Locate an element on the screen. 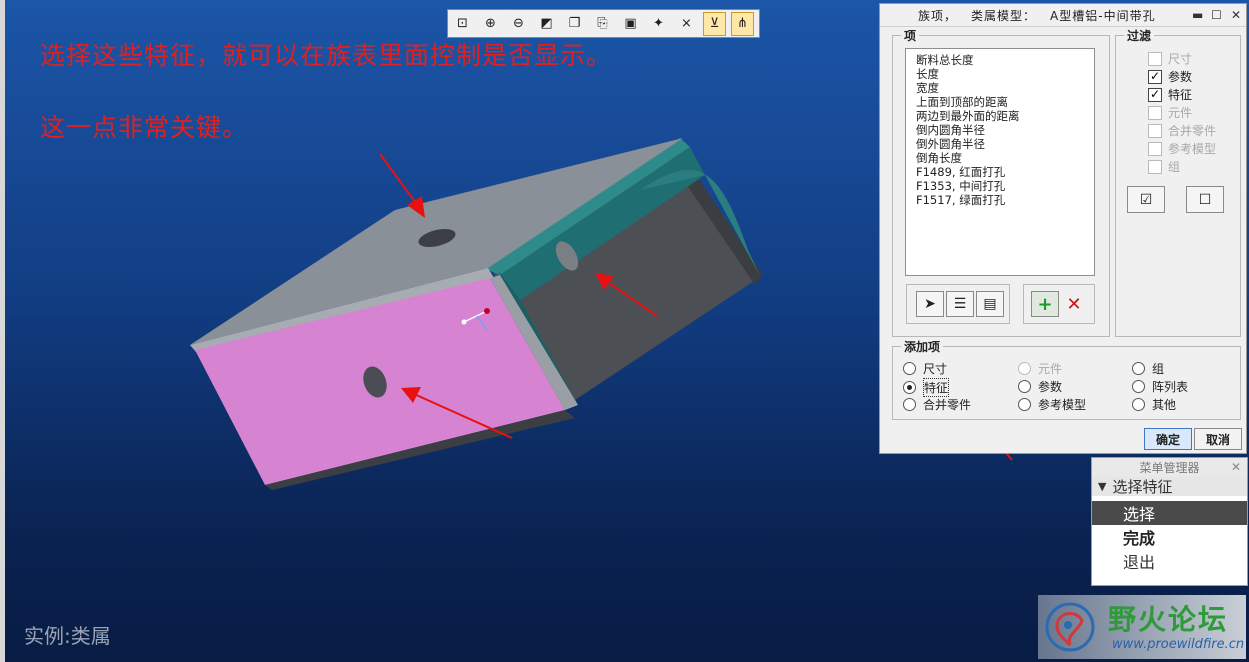 This screenshot has width=1249, height=662. view-toolbar: ⊡ ⊕ ⊖ ◩ ❐ ⎘ ▣ ✦ ⨯ ⊻ ⋔ is located at coordinates (603, 23).